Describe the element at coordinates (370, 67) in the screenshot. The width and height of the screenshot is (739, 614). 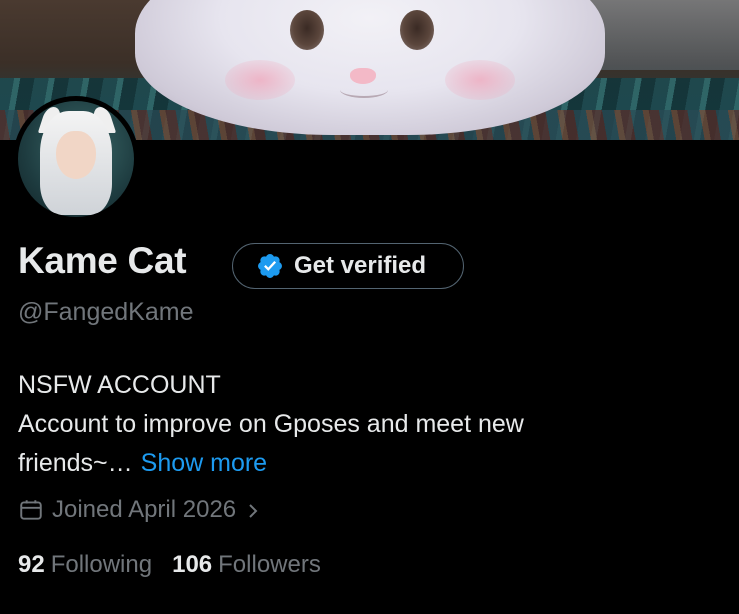
I see `banner-cat` at that location.